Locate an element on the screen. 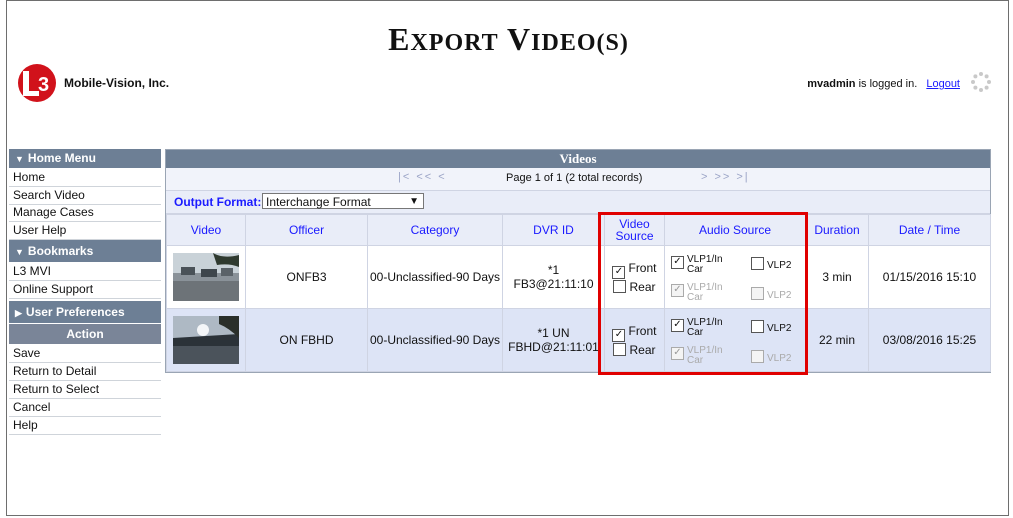 The height and width of the screenshot is (518, 1013). officer-cell: ONFB3 is located at coordinates (306, 277).